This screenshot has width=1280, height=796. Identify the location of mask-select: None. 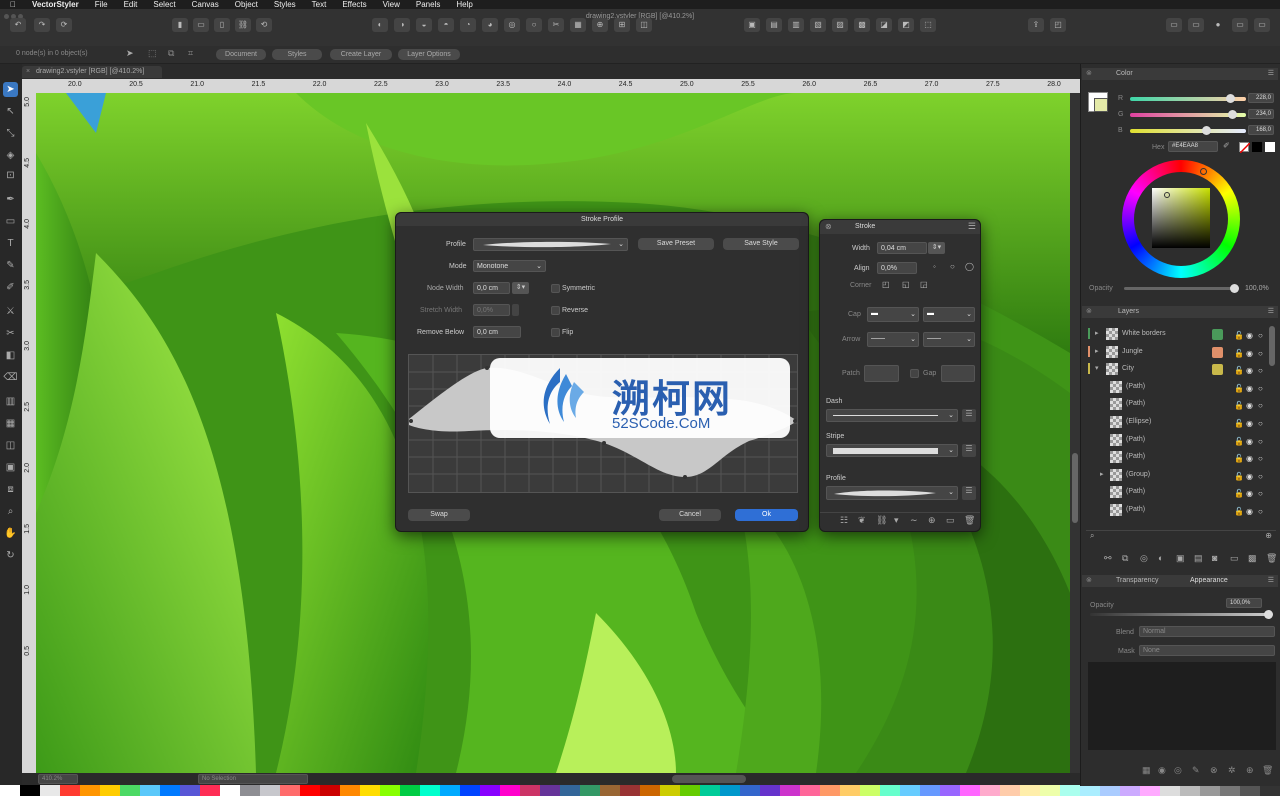
(1207, 650).